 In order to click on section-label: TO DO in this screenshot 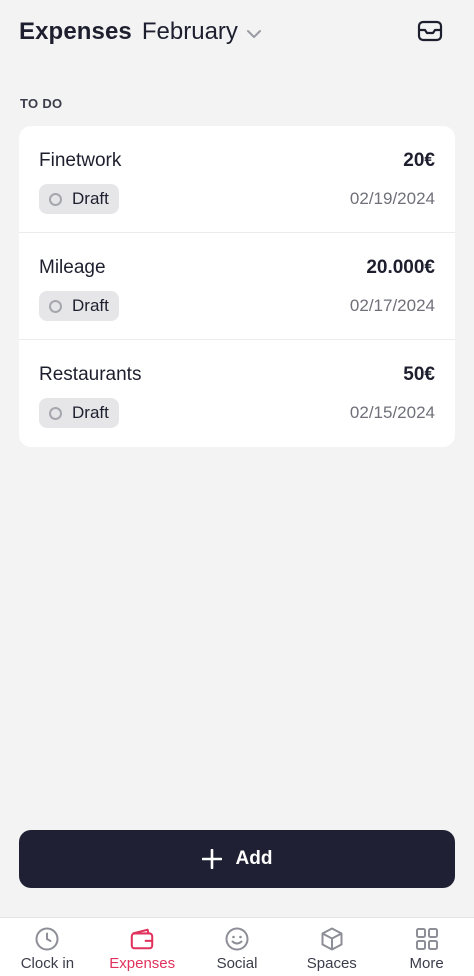, I will do `click(41, 103)`.